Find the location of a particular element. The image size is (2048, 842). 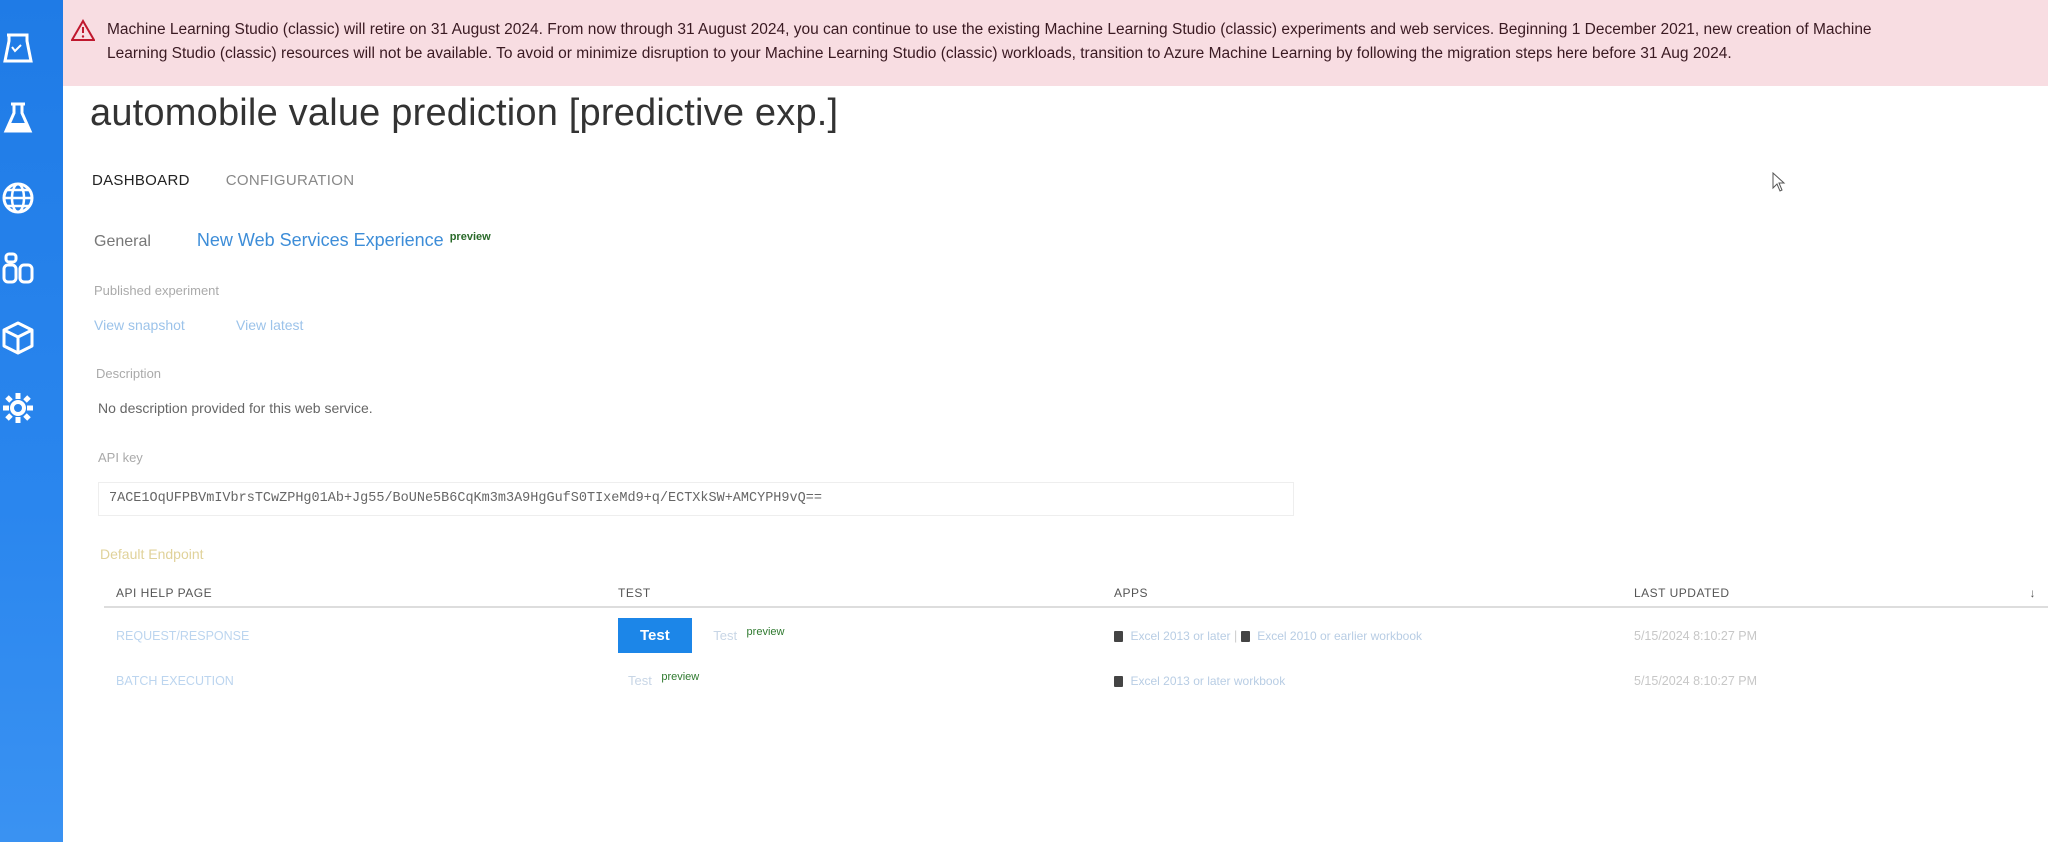

cube-icon is located at coordinates (18, 338).